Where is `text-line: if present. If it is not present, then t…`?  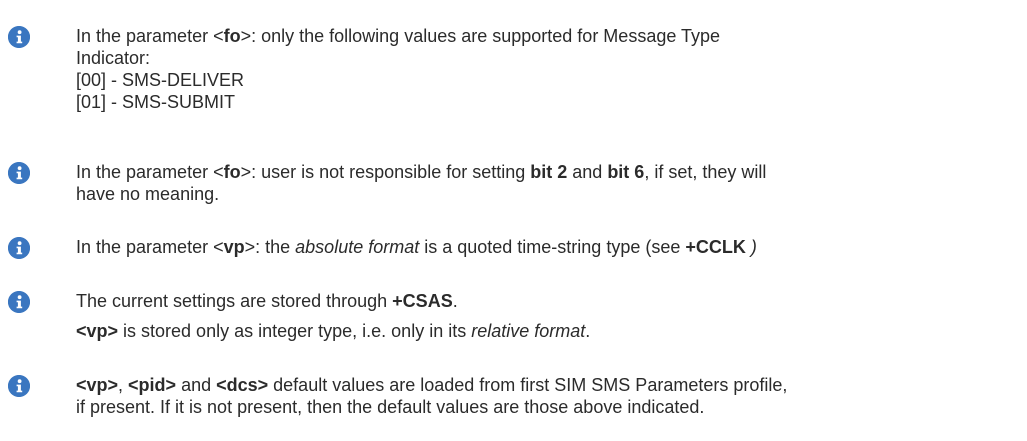
text-line: if present. If it is not present, then t… is located at coordinates (390, 407).